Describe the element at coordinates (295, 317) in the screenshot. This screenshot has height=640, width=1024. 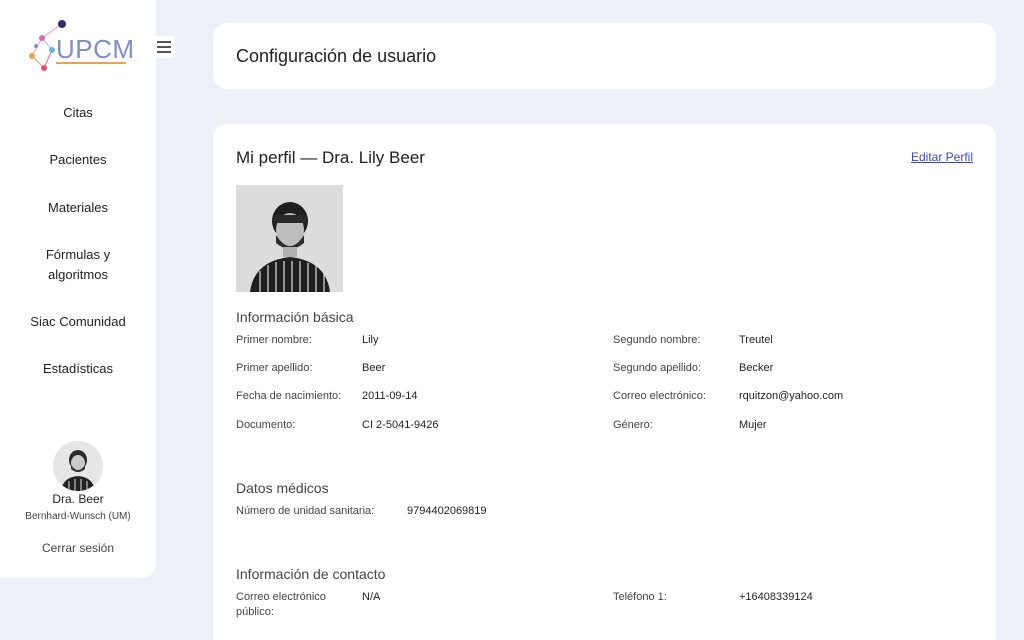
I see `section-title-basic: Información básica` at that location.